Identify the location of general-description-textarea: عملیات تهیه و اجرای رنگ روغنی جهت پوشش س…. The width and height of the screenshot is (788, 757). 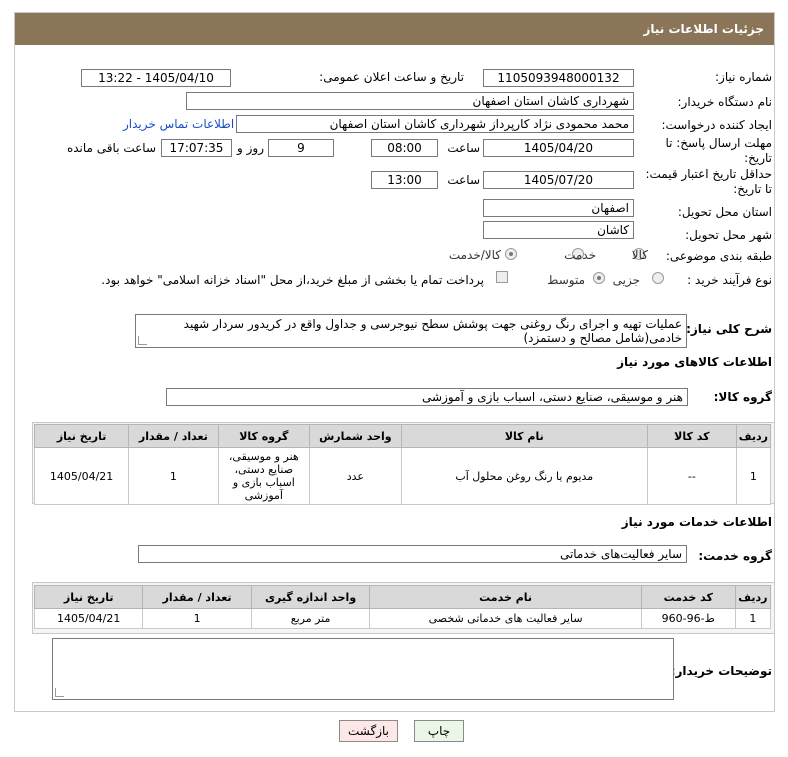
(411, 331).